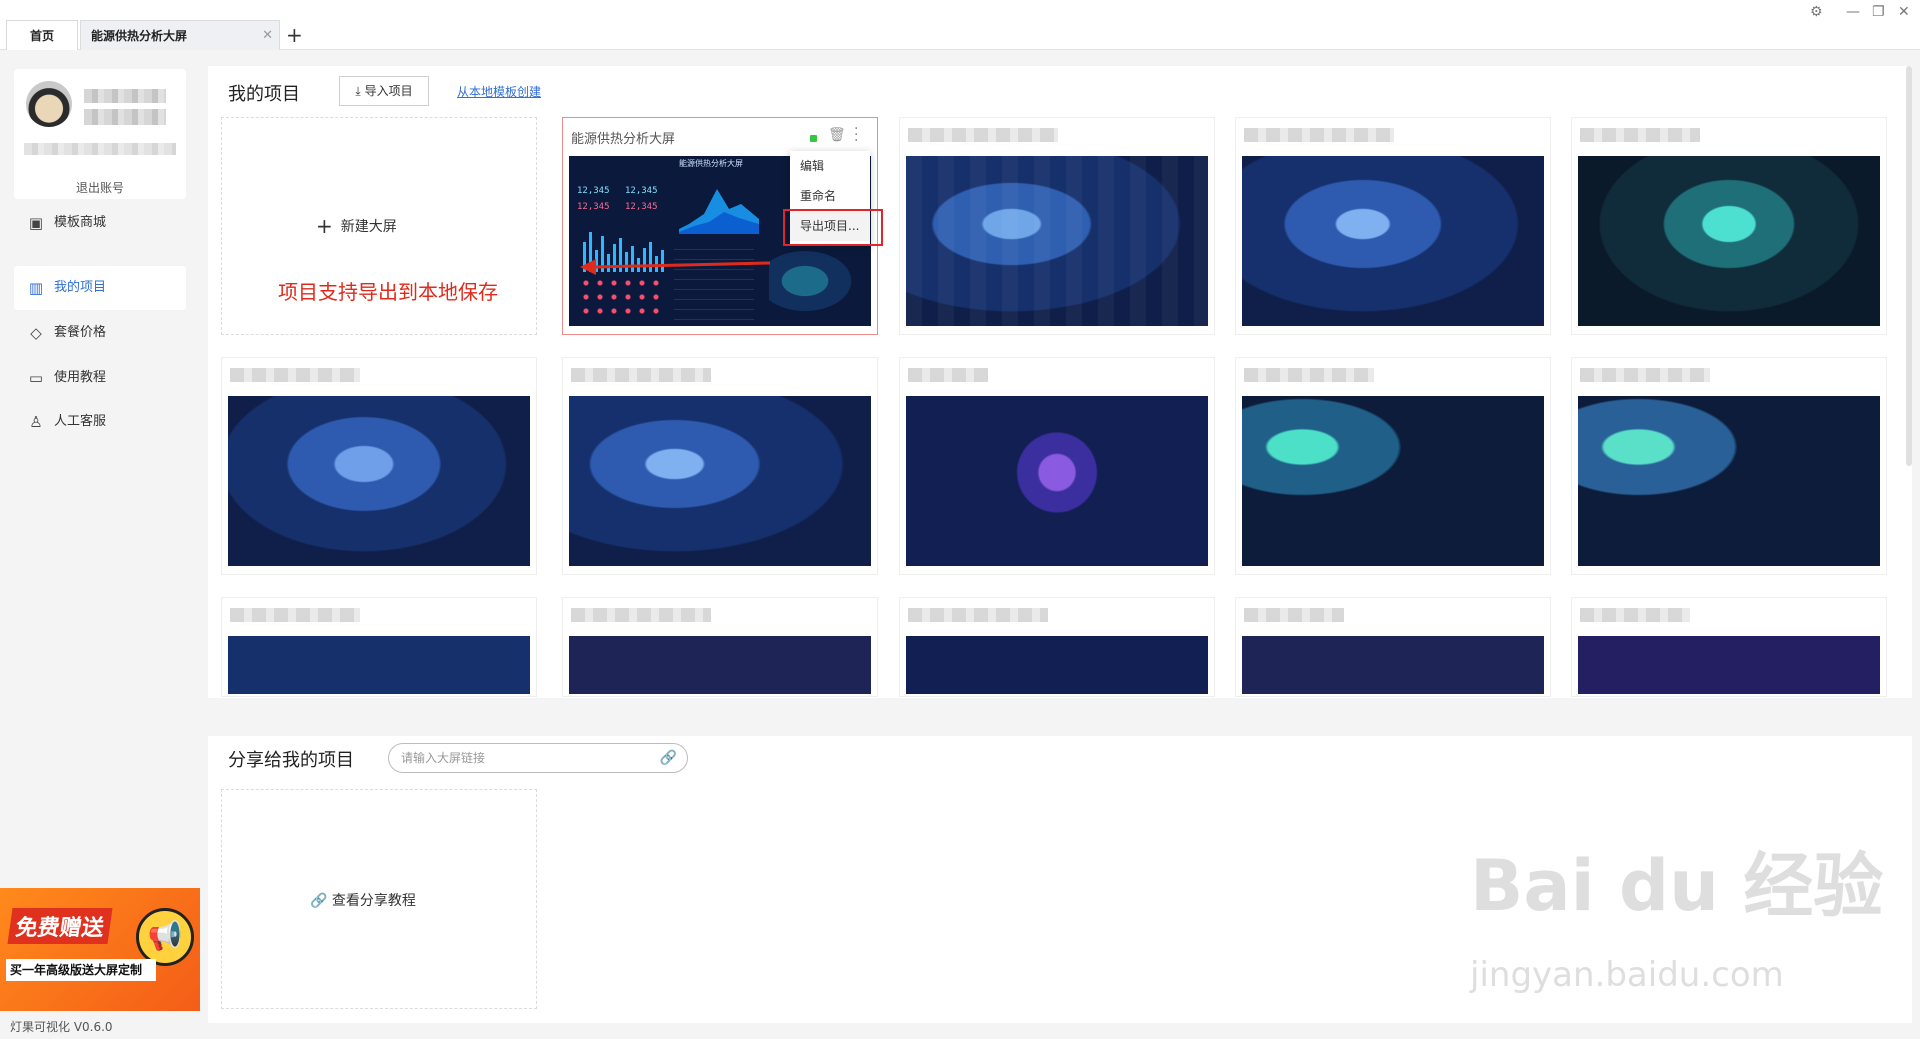 The width and height of the screenshot is (1920, 1039). I want to click on blurred-username, so click(125, 96).